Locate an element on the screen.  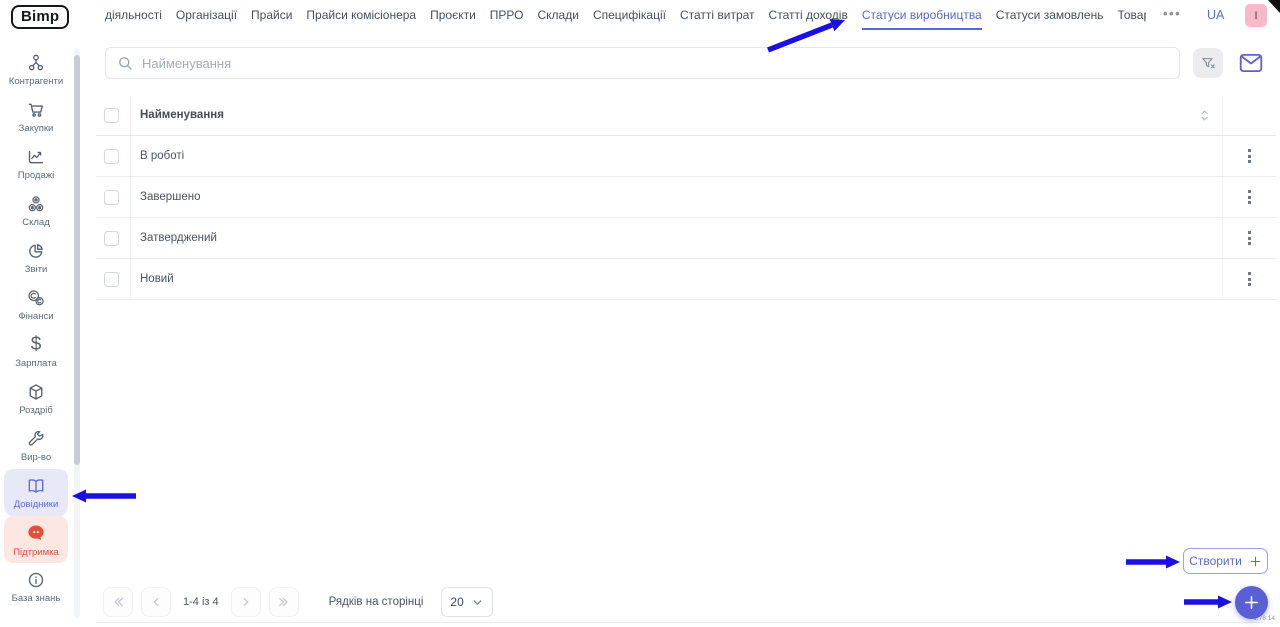
rows-per-page-label: Рядків на сторінці is located at coordinates (376, 602).